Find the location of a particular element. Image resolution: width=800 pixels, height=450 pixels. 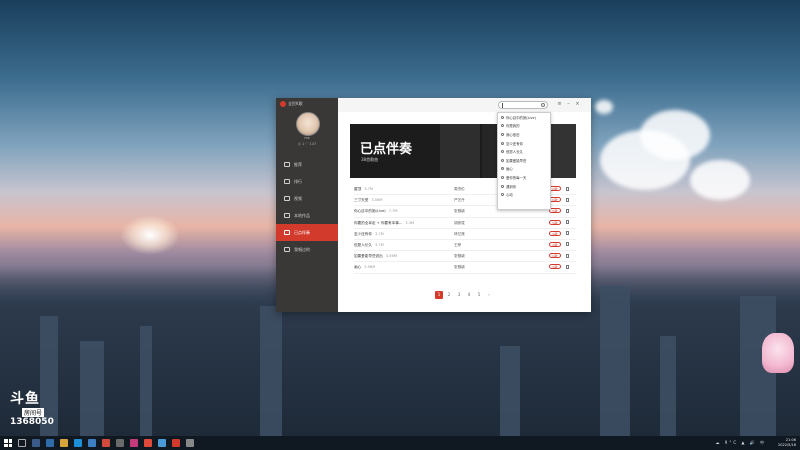

sidebar-nav: 推荐 排行 视频 本地作品 已点伴奏 我唱过的 is located at coordinates (307, 207).